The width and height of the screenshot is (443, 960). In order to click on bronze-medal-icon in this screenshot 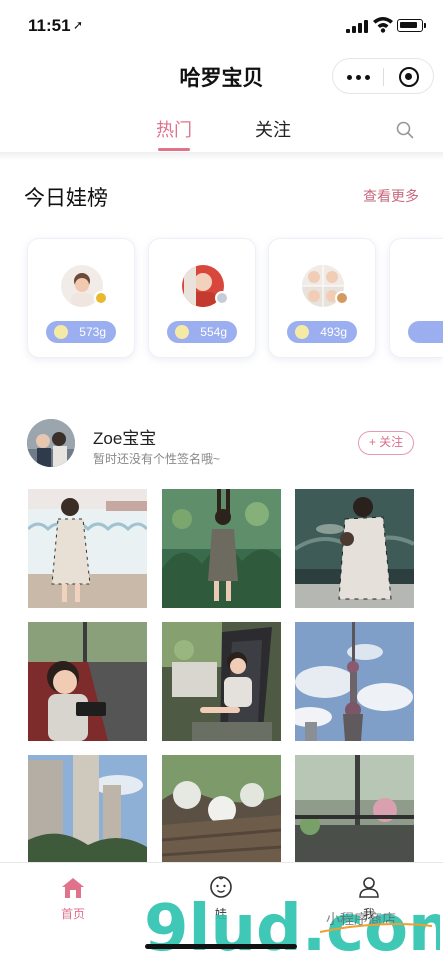, I will do `click(342, 298)`.